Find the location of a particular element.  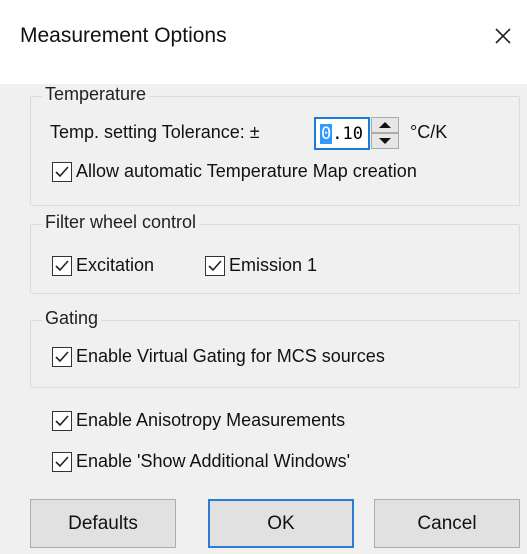

tolerance-label: Temp. setting Tolerance: ± is located at coordinates (155, 132).